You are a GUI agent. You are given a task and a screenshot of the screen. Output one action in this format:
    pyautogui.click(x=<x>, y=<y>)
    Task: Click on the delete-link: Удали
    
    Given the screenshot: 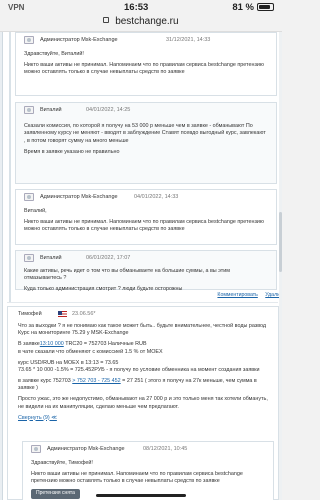 What is the action you would take?
    pyautogui.click(x=272, y=295)
    